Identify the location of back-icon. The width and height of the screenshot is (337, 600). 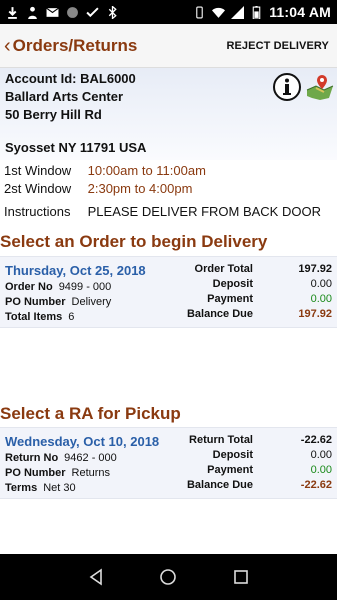
(96, 577).